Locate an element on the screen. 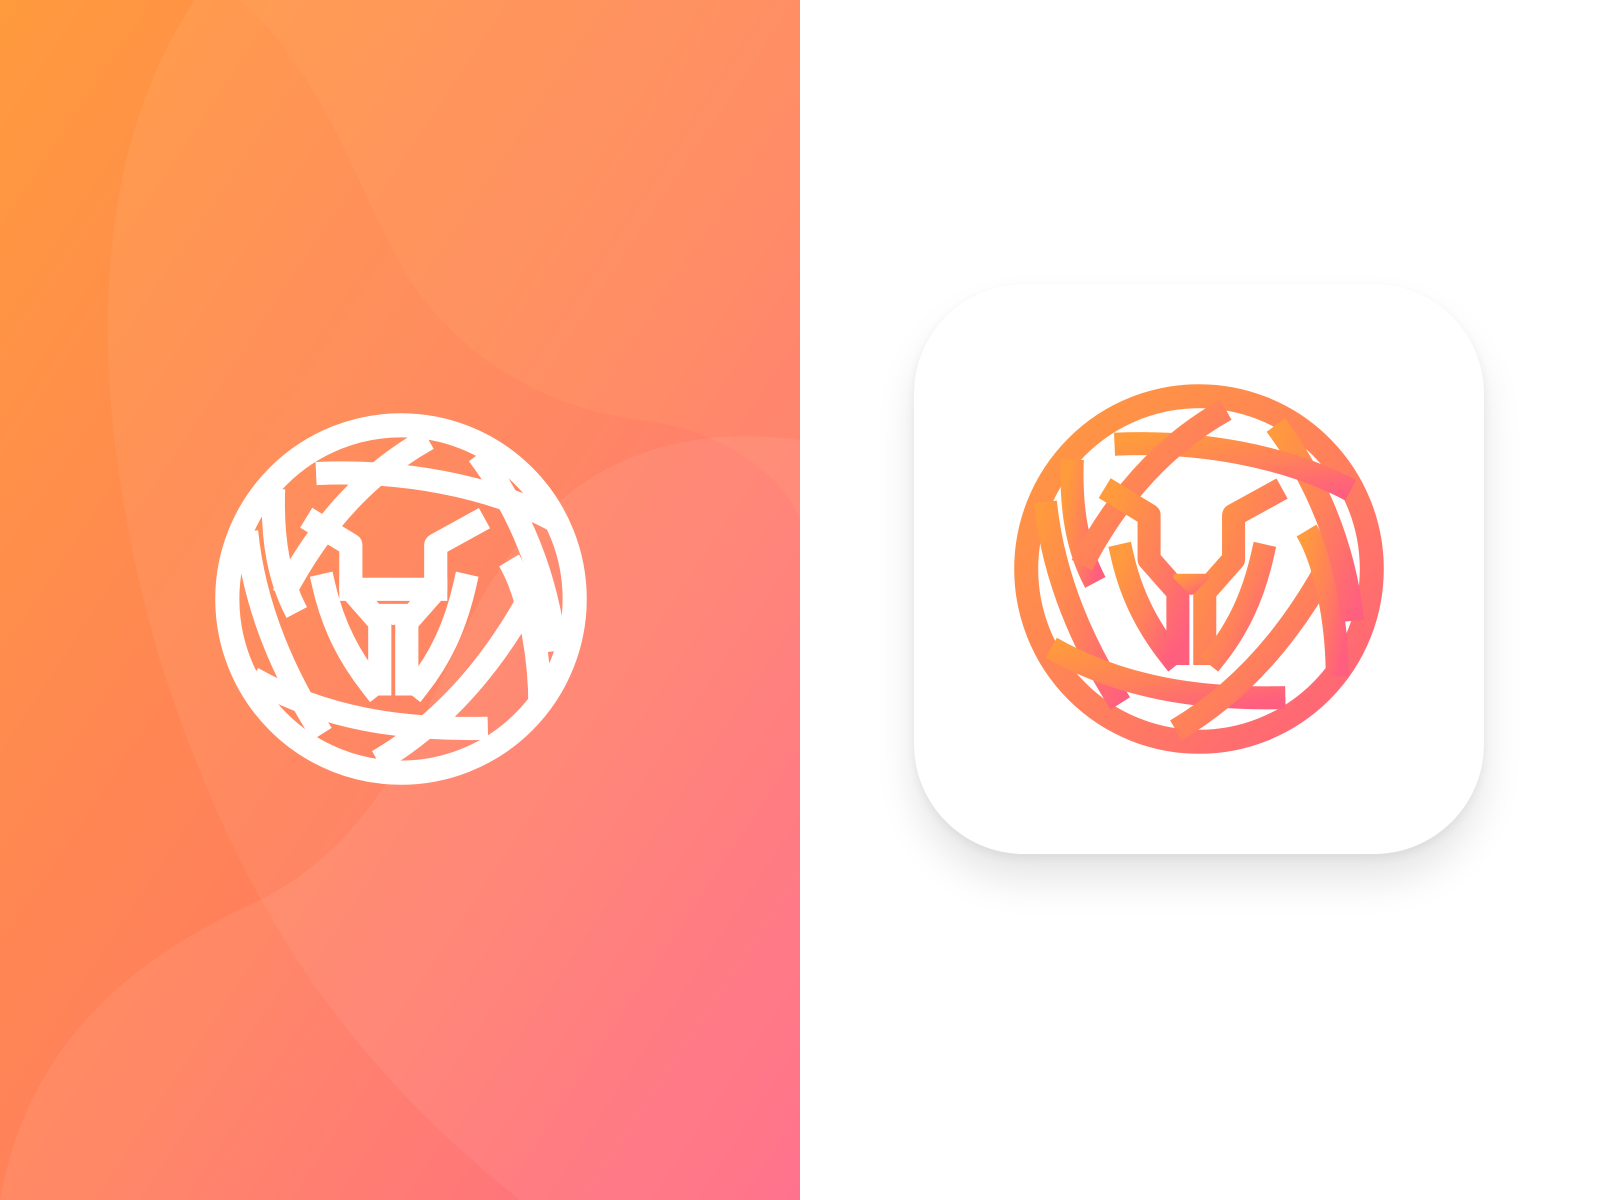  lion-aperture-logo-gradient is located at coordinates (1199, 569).